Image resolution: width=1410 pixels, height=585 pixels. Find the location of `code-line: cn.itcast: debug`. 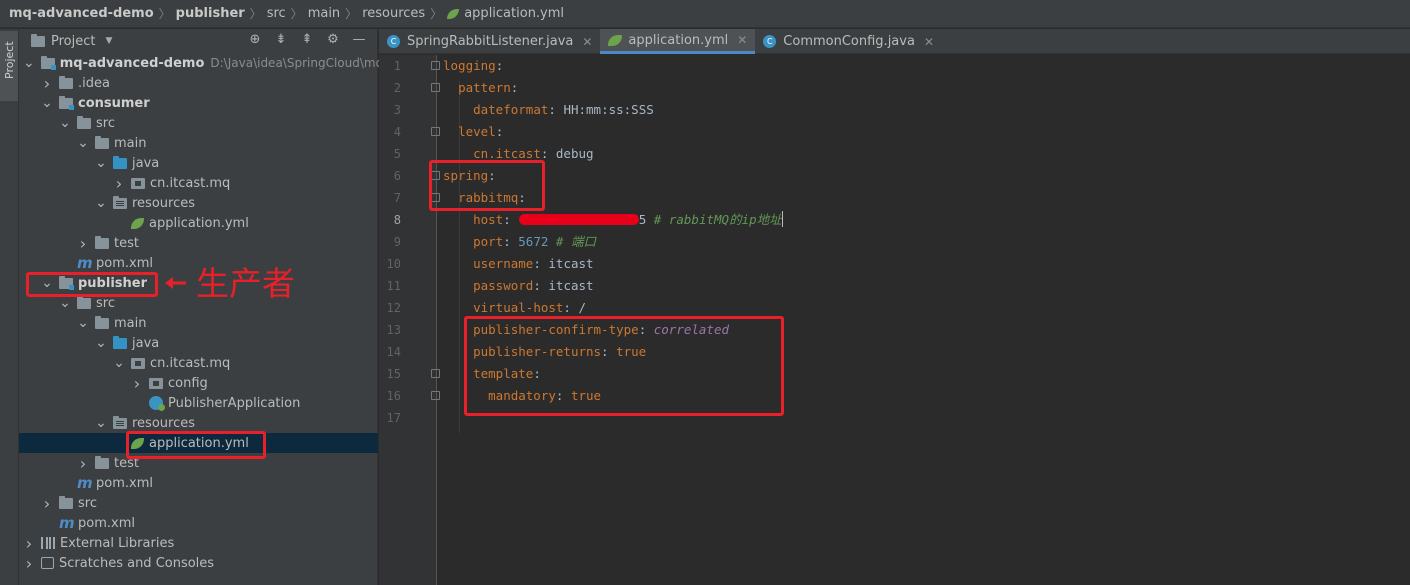

code-line: cn.itcast: debug is located at coordinates (518, 154).